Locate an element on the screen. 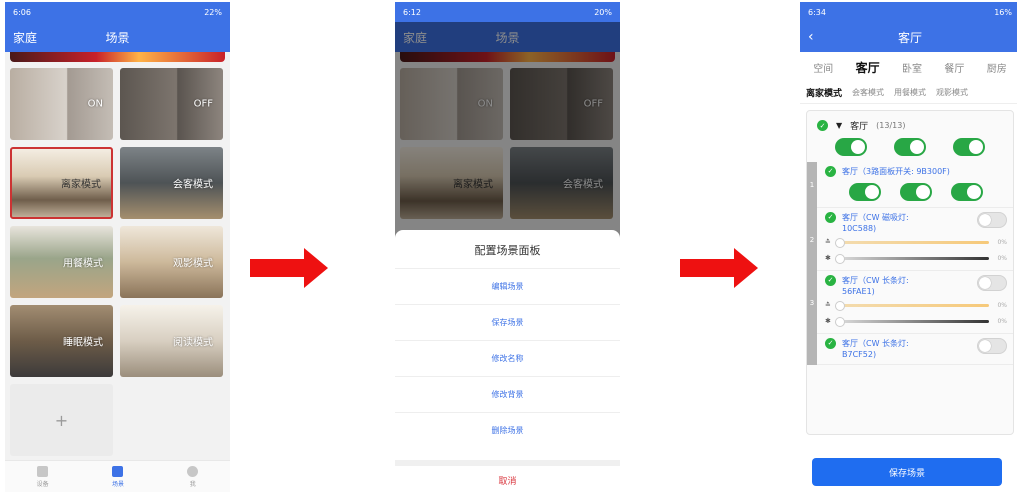 Image resolution: width=1017 pixels, height=493 pixels. tab-away-mode: 离家模式 is located at coordinates (824, 92).